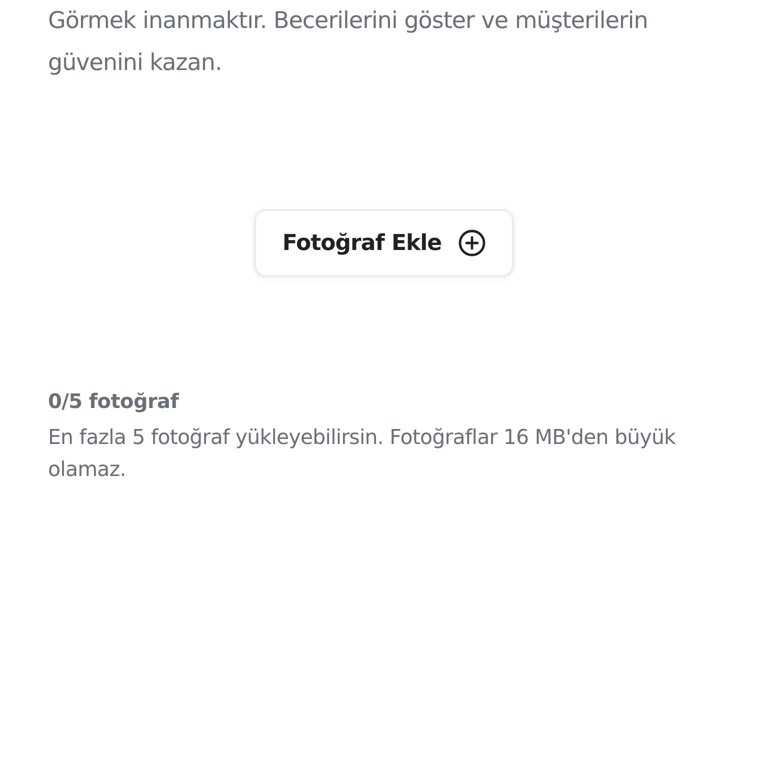 This screenshot has height=768, width=768. I want to click on plus-circle-icon, so click(472, 243).